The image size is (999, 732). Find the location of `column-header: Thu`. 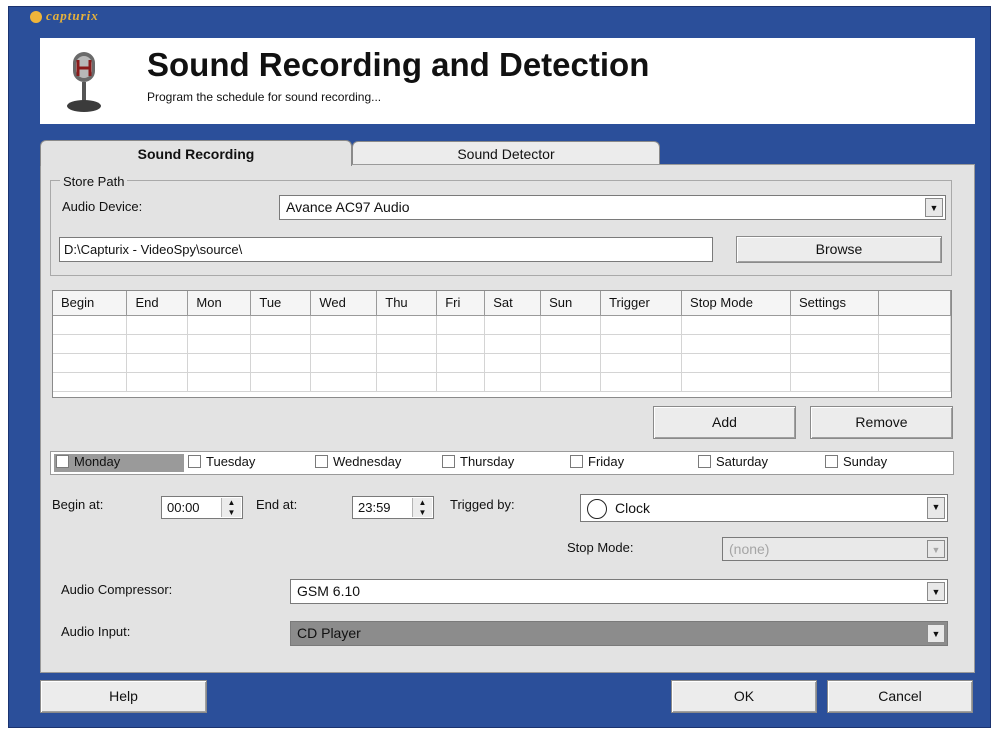

column-header: Thu is located at coordinates (407, 303).